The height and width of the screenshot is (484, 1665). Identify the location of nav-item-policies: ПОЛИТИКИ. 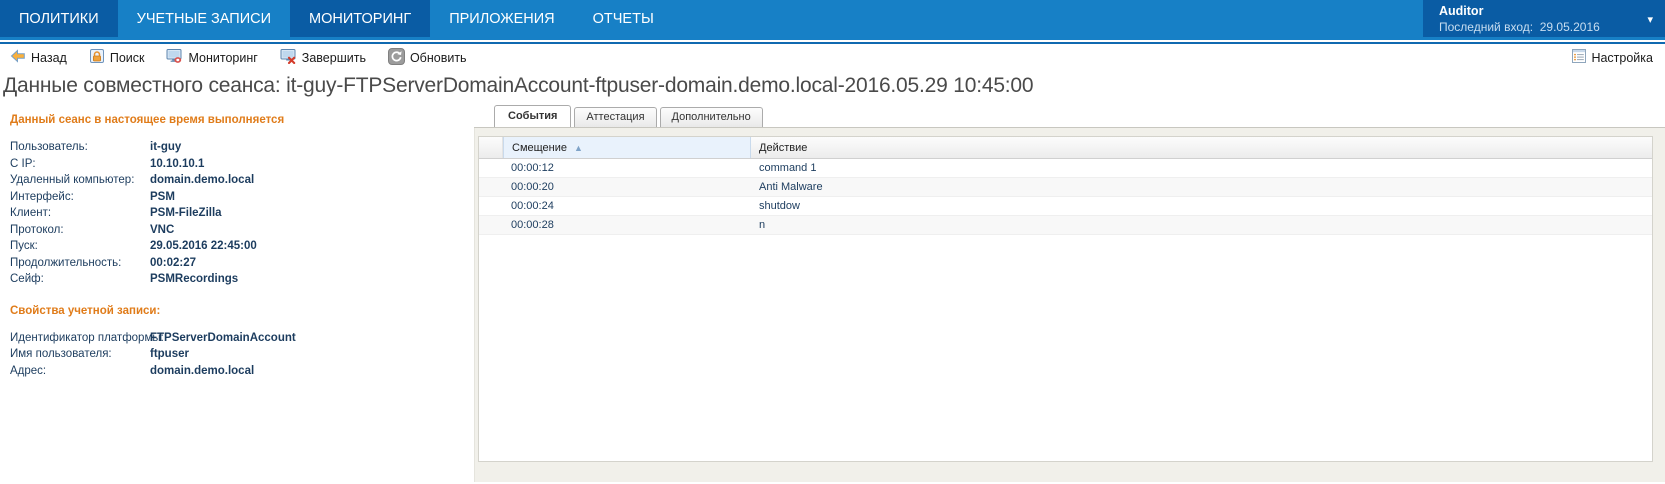
(59, 18).